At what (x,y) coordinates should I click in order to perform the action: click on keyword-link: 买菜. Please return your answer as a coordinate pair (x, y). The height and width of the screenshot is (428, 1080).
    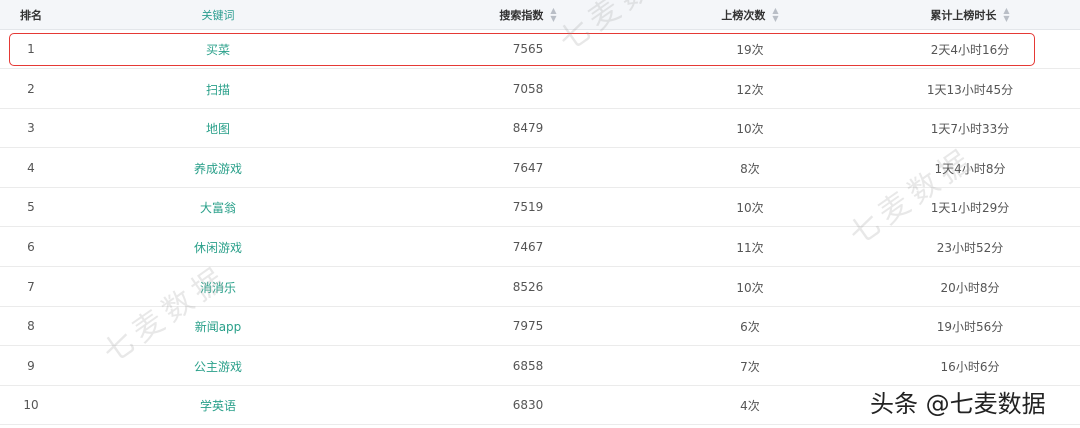
    Looking at the image, I should click on (218, 49).